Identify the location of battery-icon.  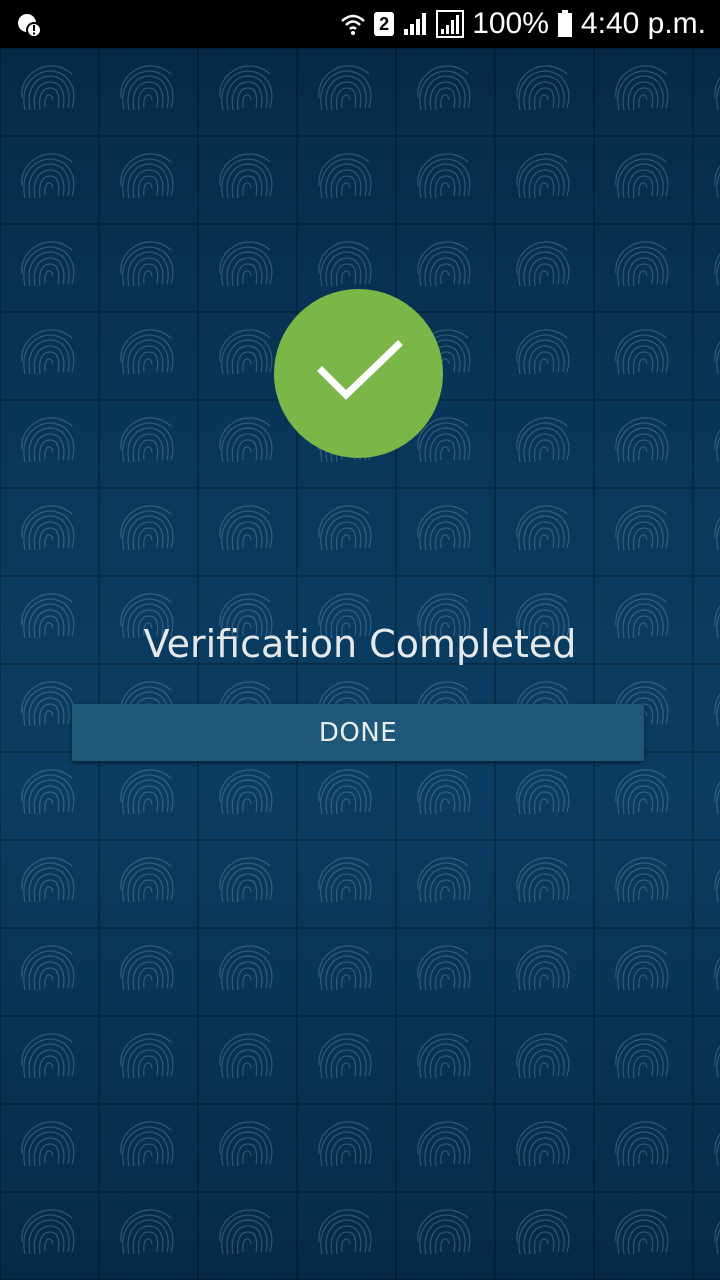
(565, 24).